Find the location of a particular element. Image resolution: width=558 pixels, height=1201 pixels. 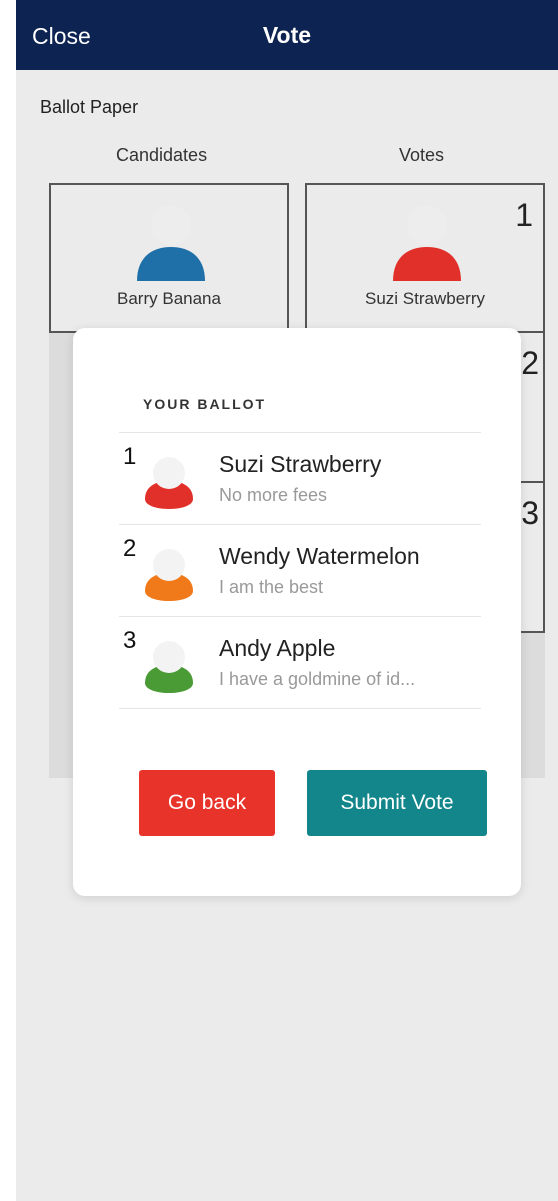

top-bar: Close Vote is located at coordinates (287, 35).